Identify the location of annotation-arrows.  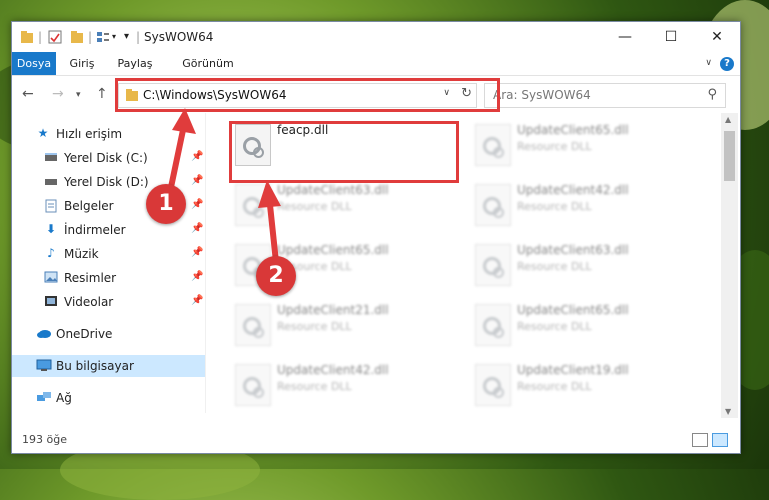
(224, 185).